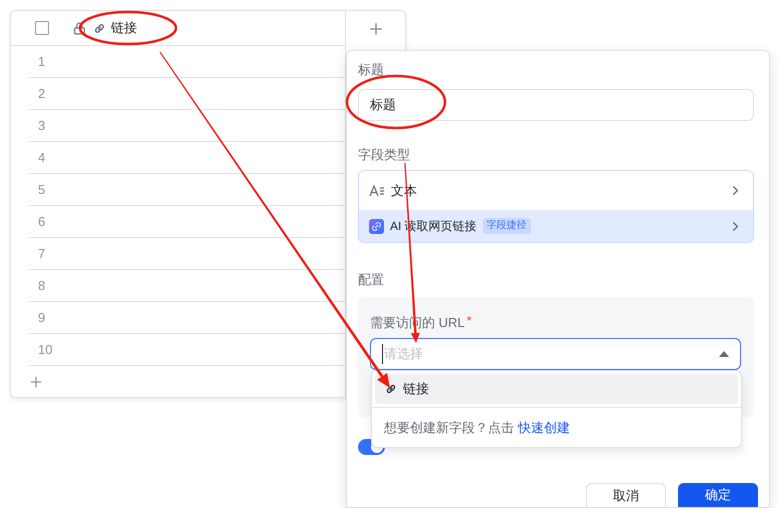  I want to click on row-number: 9, so click(42, 317).